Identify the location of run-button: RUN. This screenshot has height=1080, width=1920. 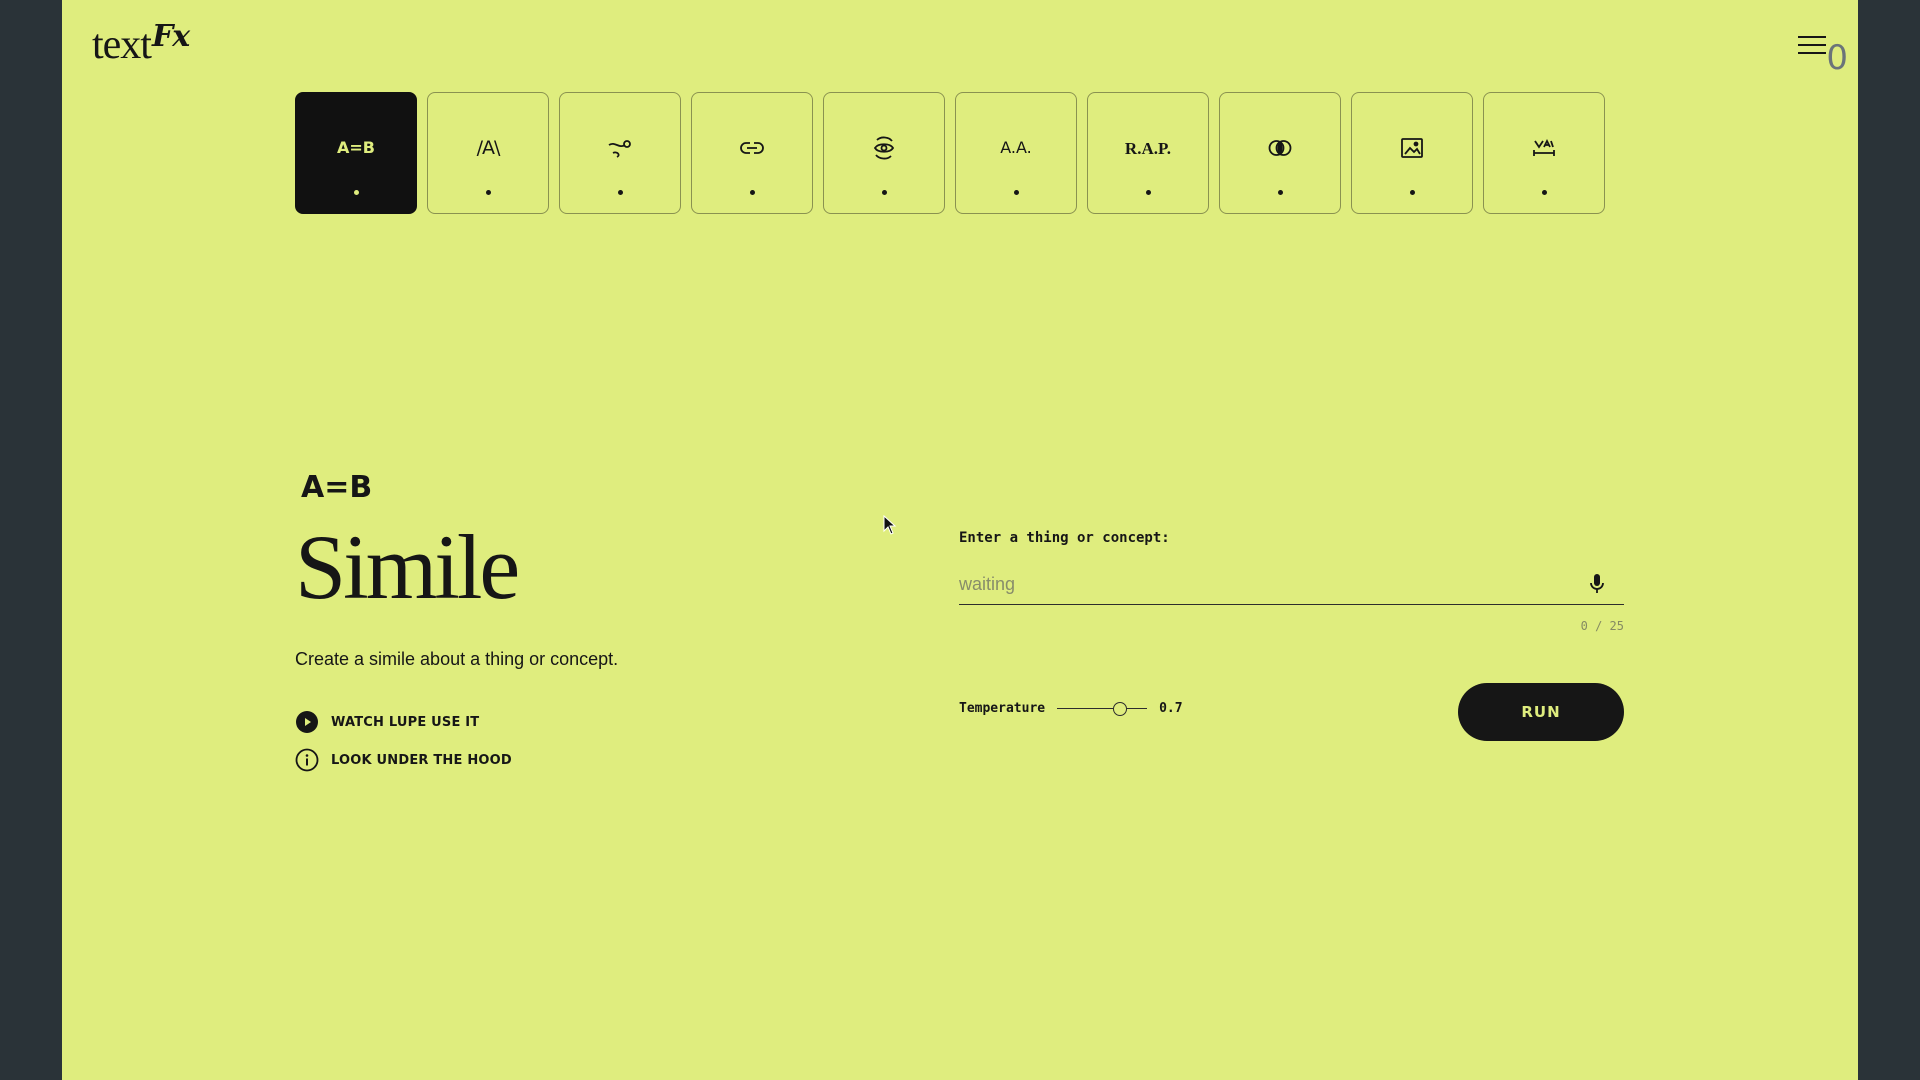
(1541, 712).